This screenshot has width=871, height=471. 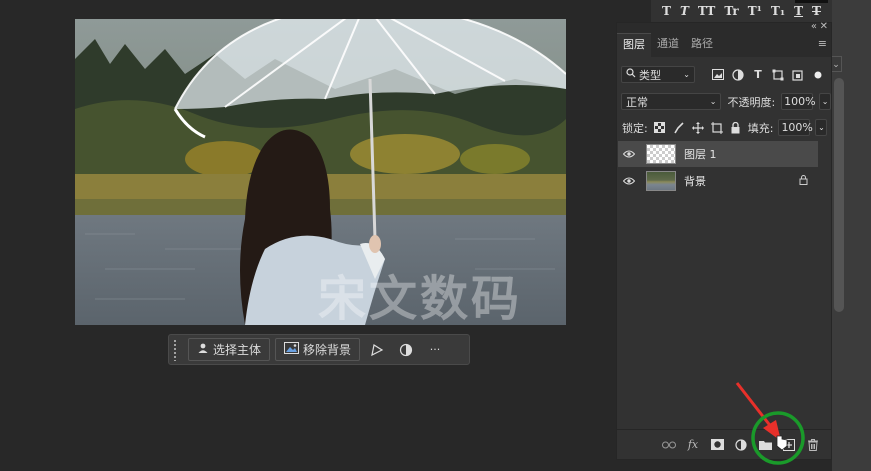 I want to click on contextual-task-bar: 选择主体 移除背景 ···, so click(x=319, y=349).